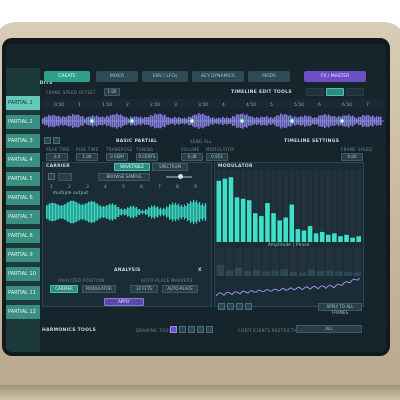  What do you see at coordinates (248, 306) in the screenshot?
I see `mod-tool-4-icon` at bounding box center [248, 306].